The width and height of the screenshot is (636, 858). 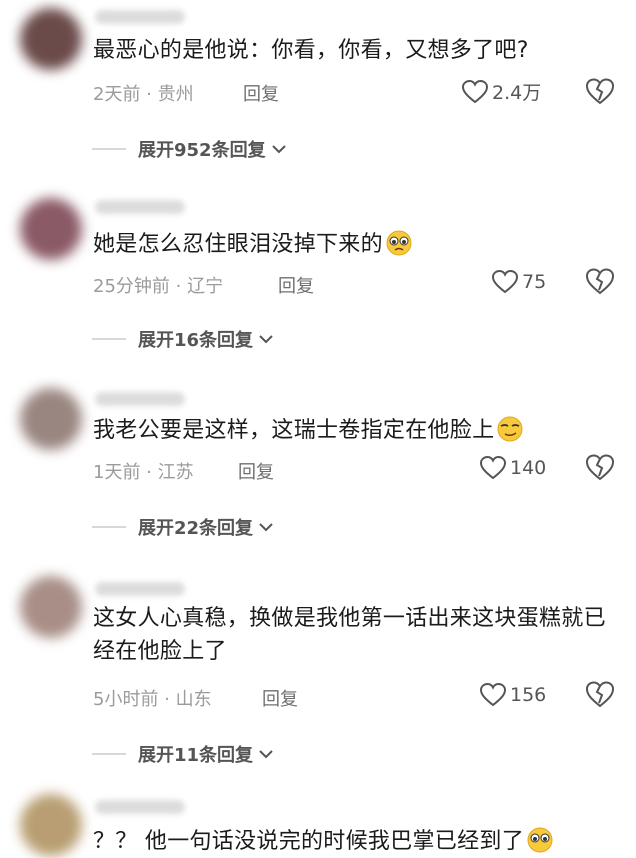 I want to click on comment-text: 最恶心的是他说：你看，你看，又想多了吧?, so click(x=311, y=50).